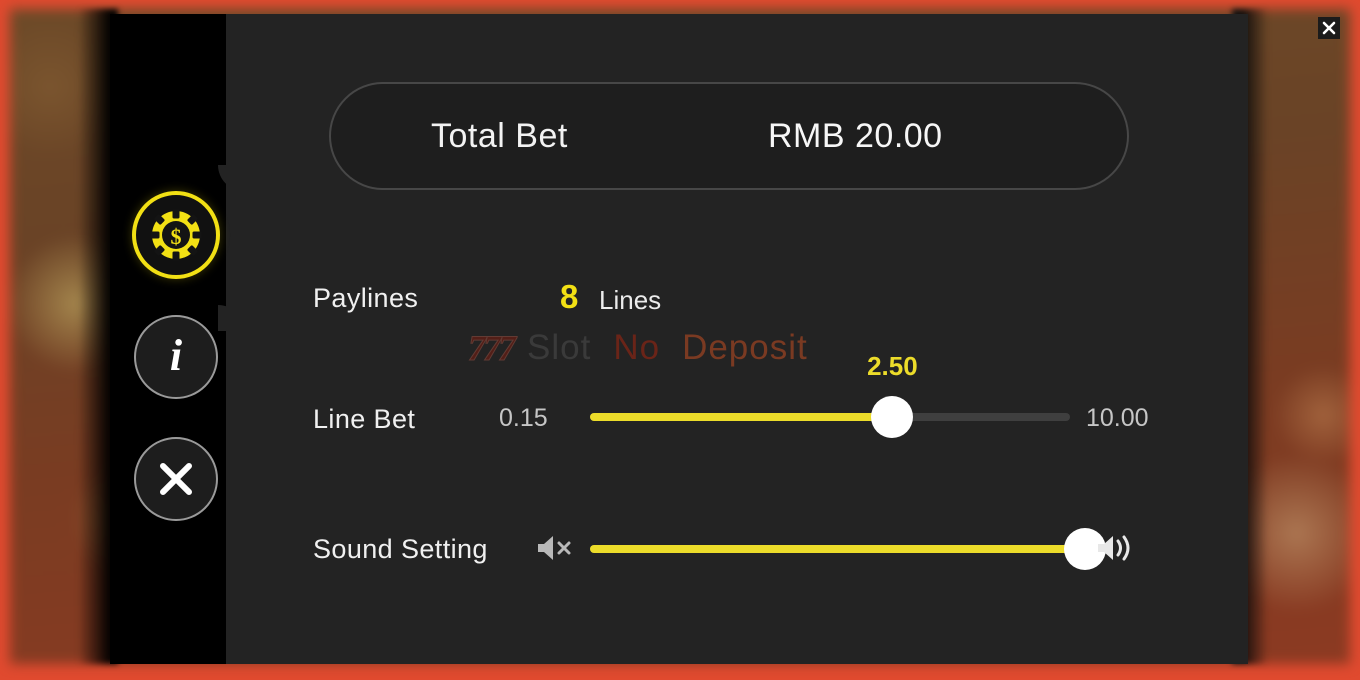 The width and height of the screenshot is (1360, 680). I want to click on sound-track-fill, so click(837, 549).